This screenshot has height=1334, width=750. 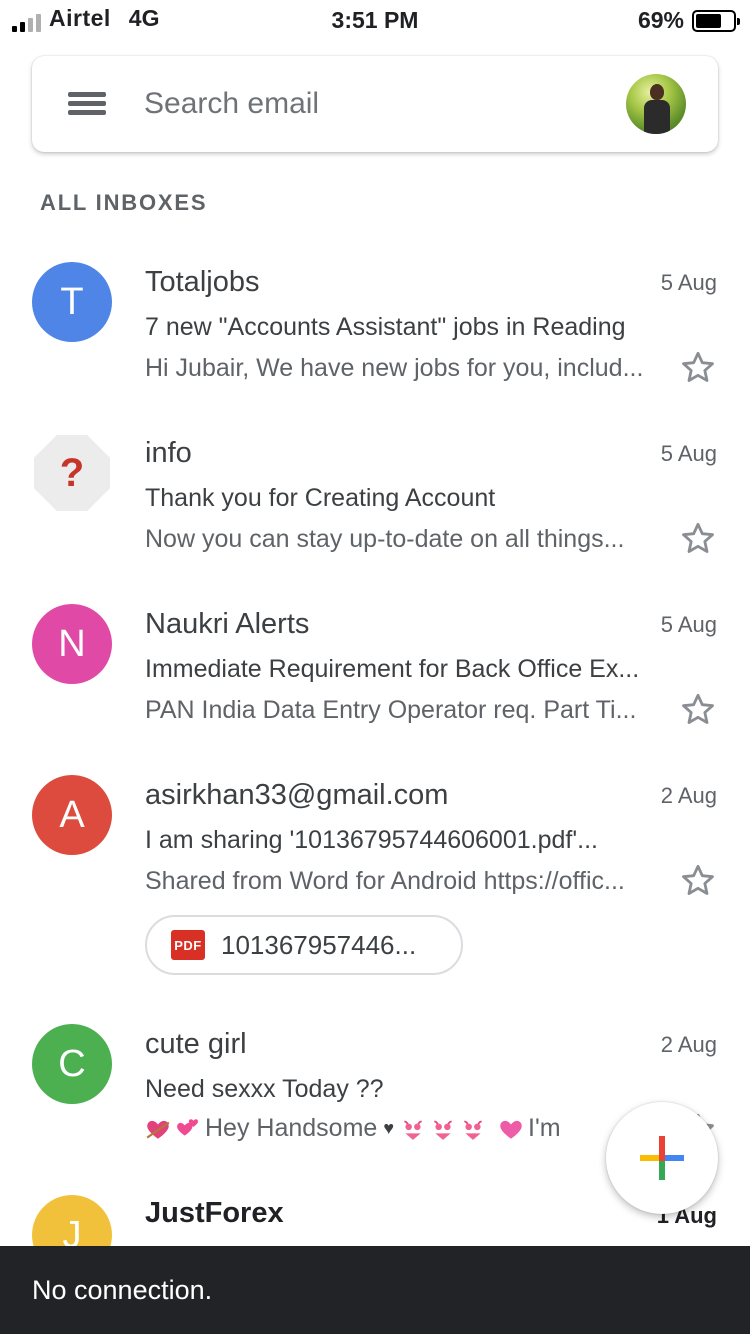 What do you see at coordinates (264, 1089) in the screenshot?
I see `email-subject: Need sexxx Today ??` at bounding box center [264, 1089].